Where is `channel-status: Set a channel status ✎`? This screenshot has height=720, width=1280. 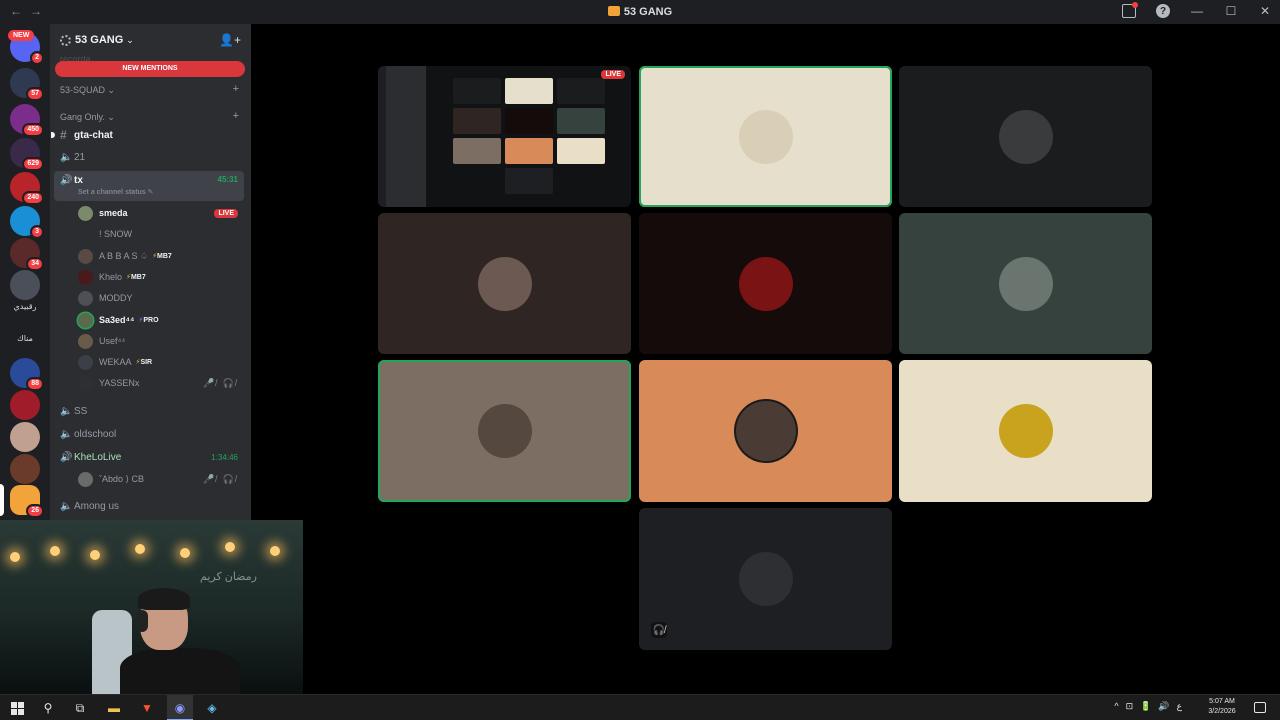 channel-status: Set a channel status ✎ is located at coordinates (116, 192).